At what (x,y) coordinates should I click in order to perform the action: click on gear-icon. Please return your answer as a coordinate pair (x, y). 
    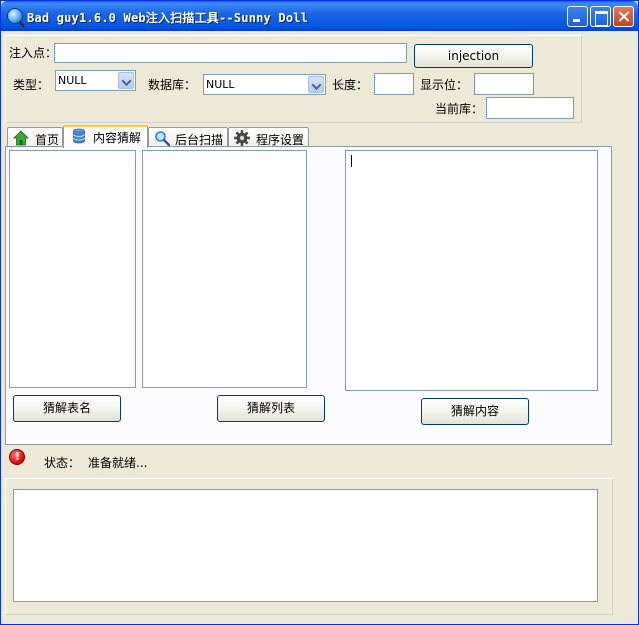
    Looking at the image, I should click on (242, 138).